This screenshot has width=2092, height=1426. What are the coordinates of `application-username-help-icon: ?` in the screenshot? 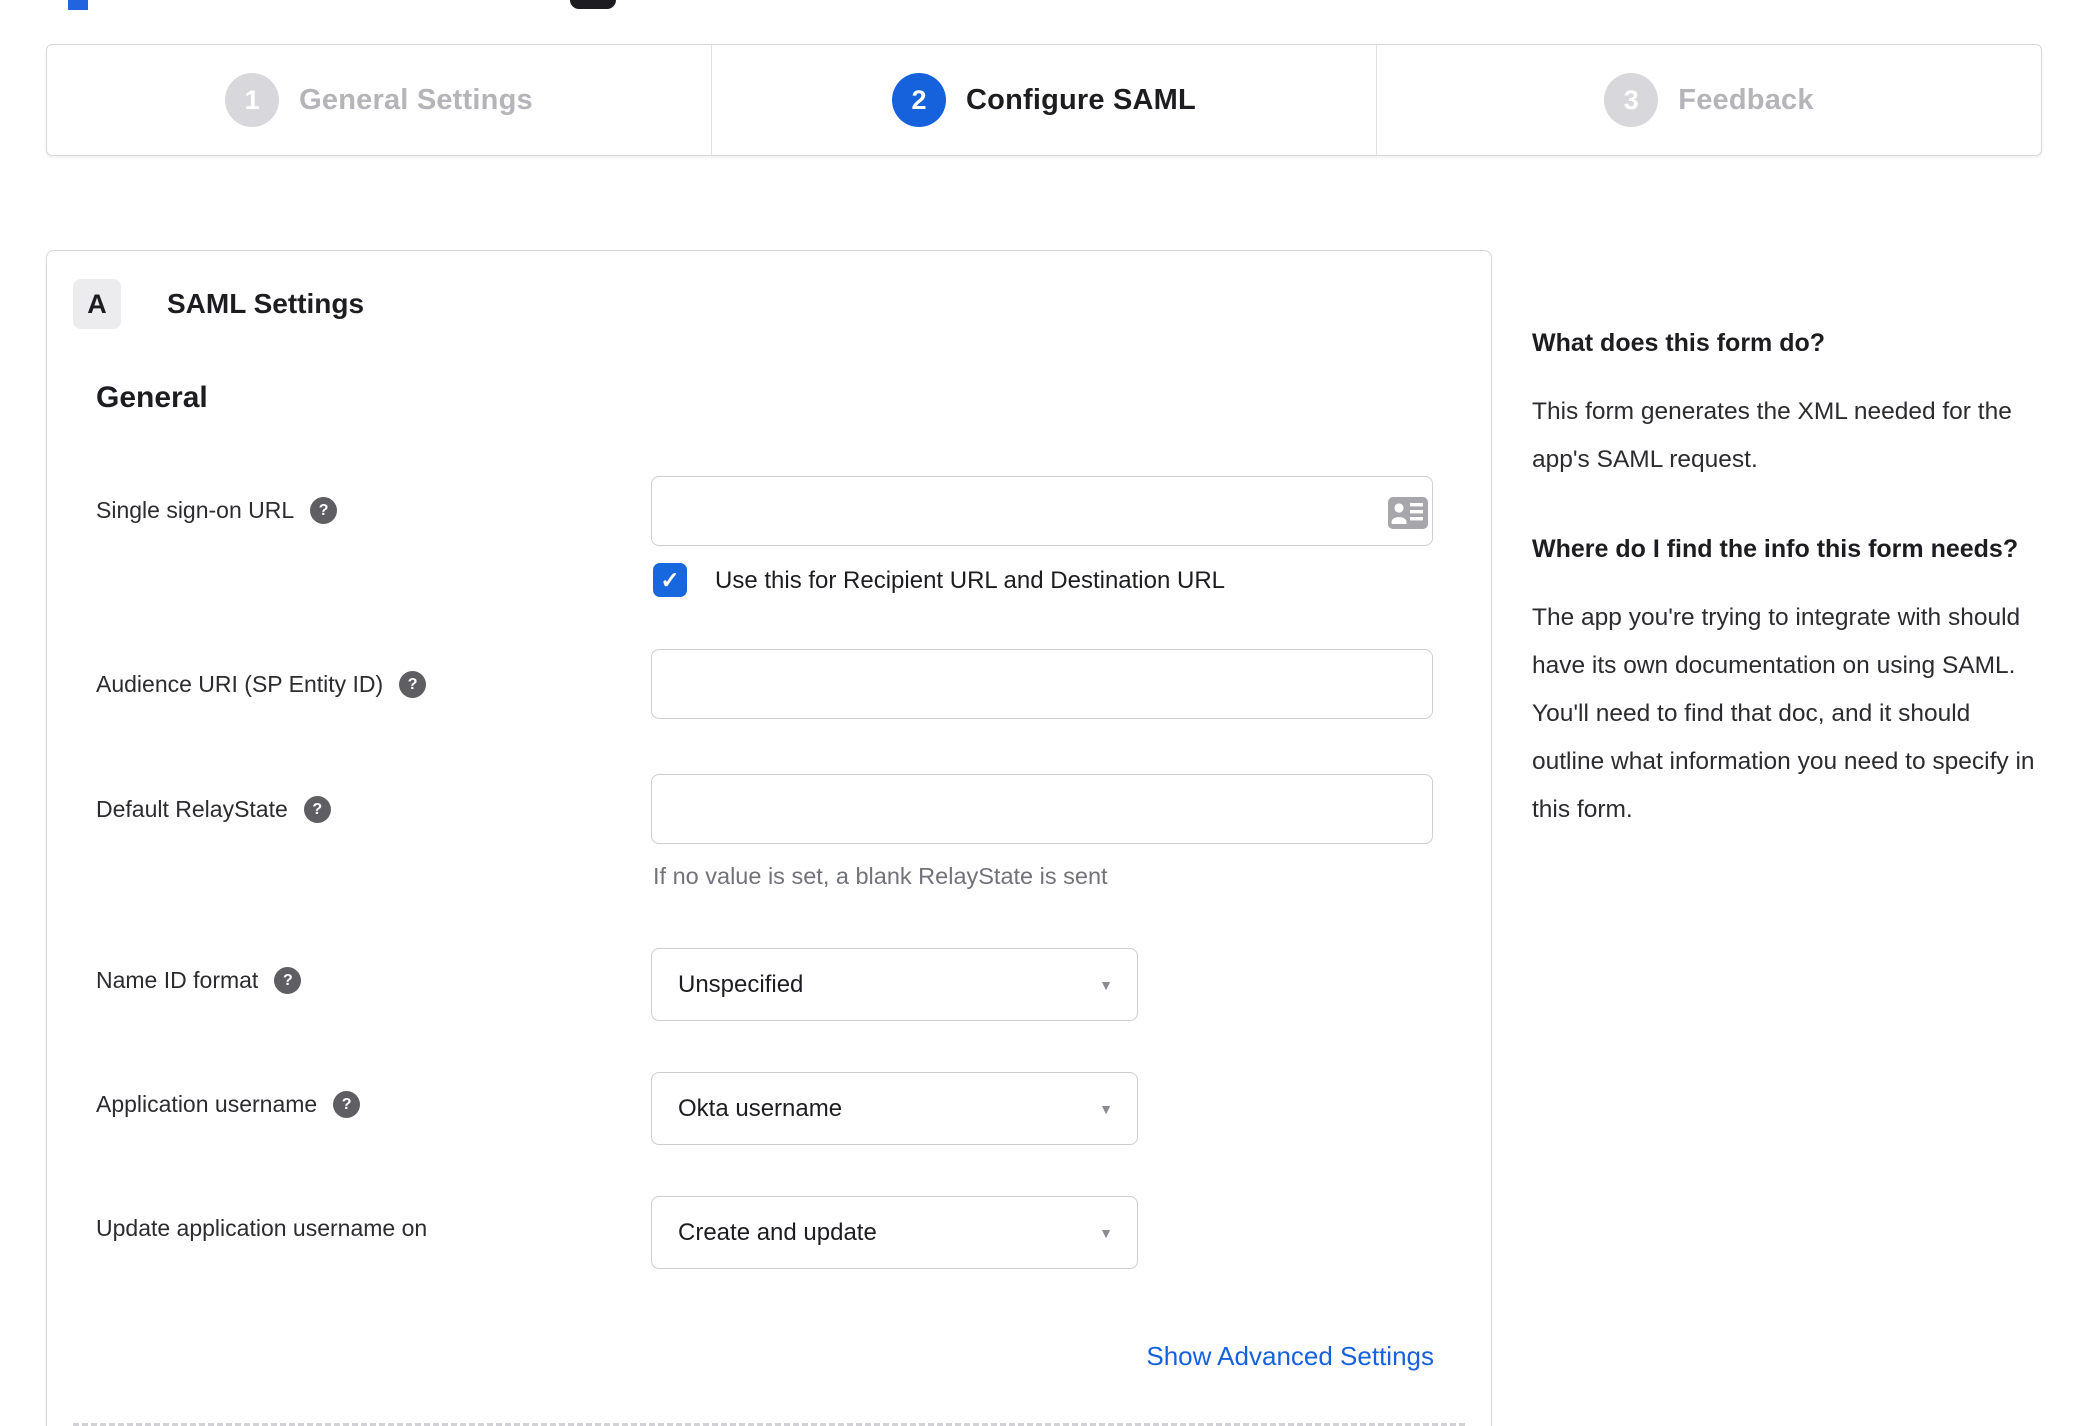 It's located at (347, 1104).